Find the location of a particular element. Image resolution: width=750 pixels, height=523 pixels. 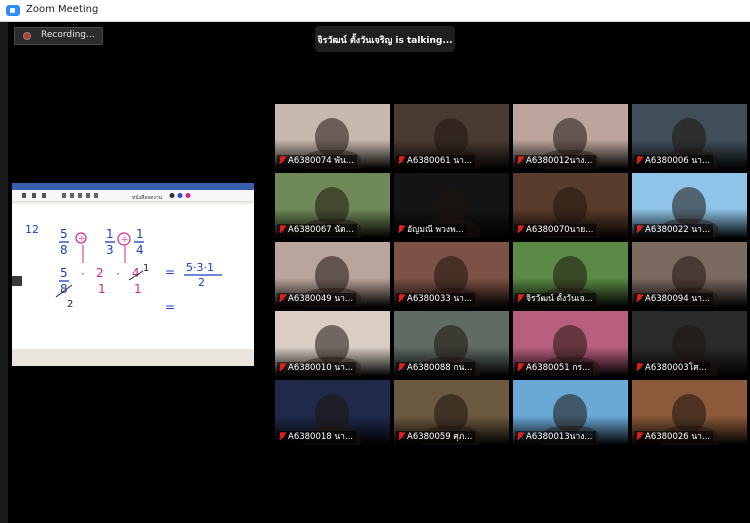

frac1-den: 8 is located at coordinates (64, 250).